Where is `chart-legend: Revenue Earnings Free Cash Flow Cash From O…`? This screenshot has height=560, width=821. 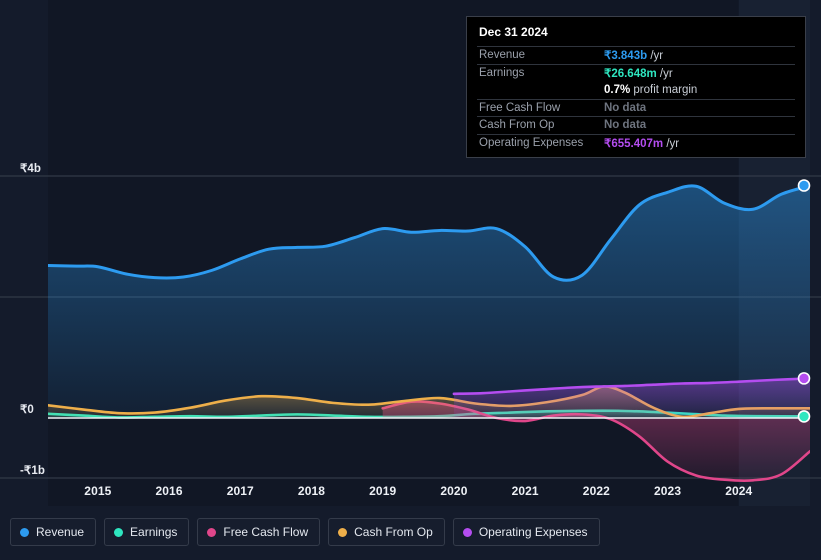 chart-legend: Revenue Earnings Free Cash Flow Cash From O… is located at coordinates (305, 532).